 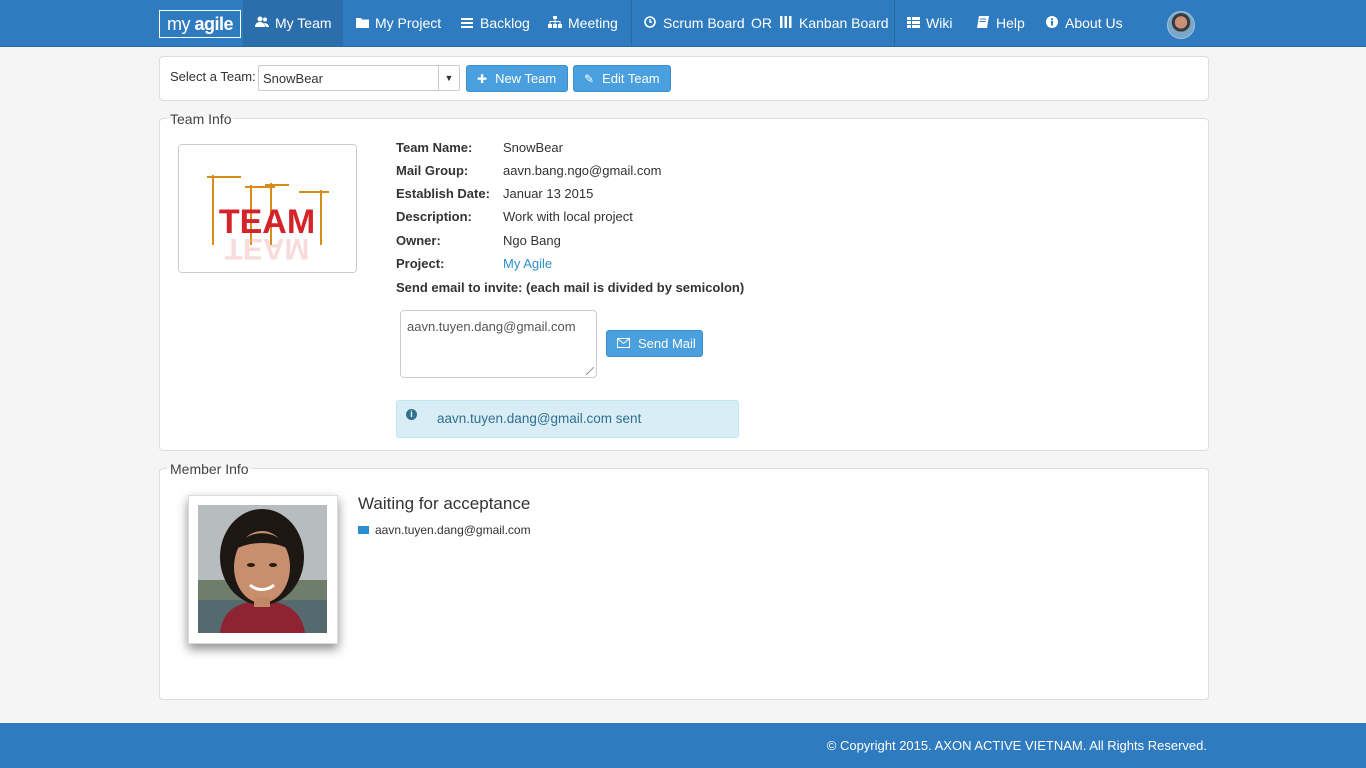 I want to click on send-mail-button: Send Mail, so click(x=654, y=343).